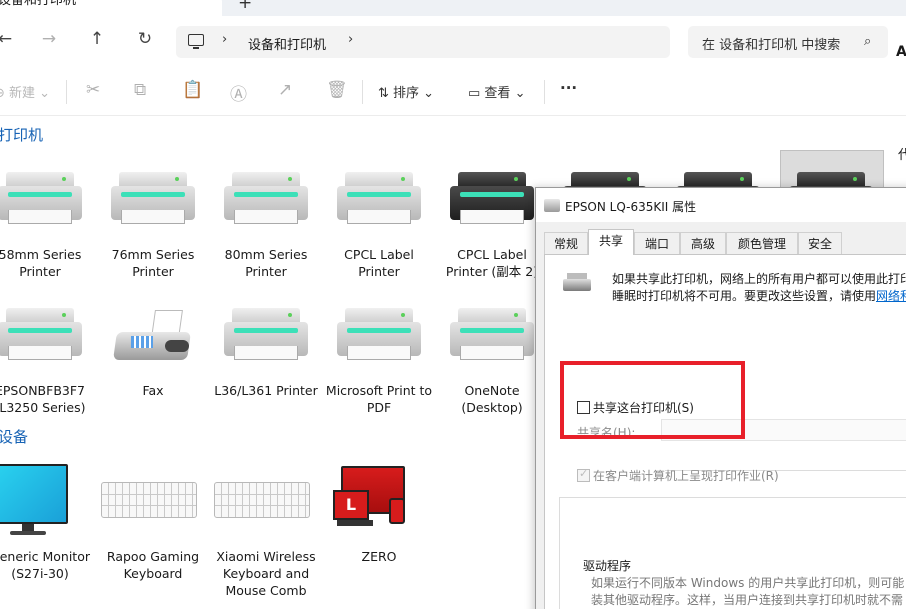 Image resolution: width=906 pixels, height=609 pixels. What do you see at coordinates (820, 243) in the screenshot?
I see `tab-security: 安全` at bounding box center [820, 243].